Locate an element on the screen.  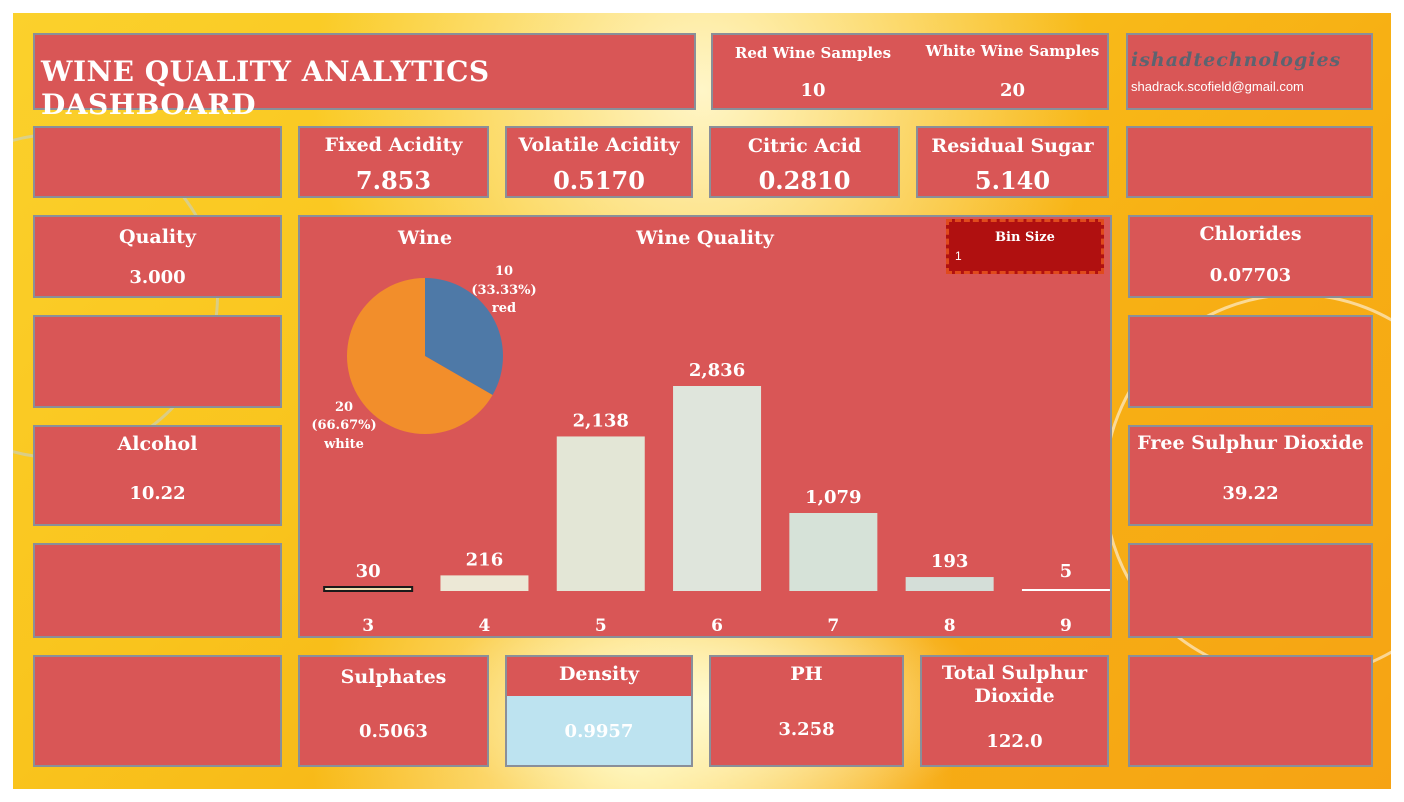
x-tick-label: 7 is located at coordinates (833, 626).